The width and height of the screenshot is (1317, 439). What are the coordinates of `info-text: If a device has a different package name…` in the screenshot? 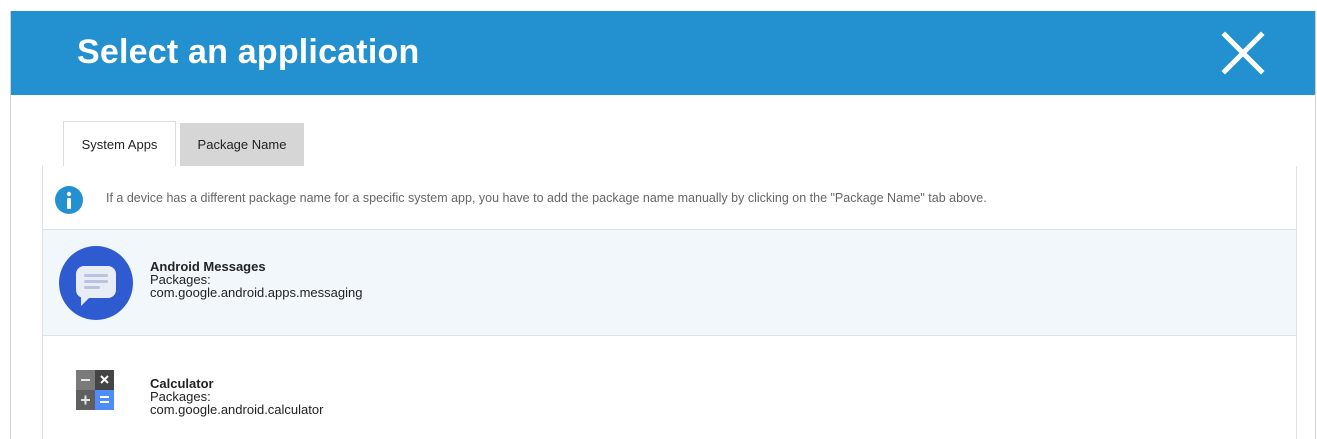 It's located at (546, 198).